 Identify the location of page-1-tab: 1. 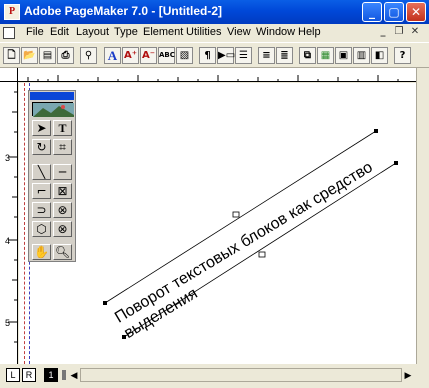
(51, 375).